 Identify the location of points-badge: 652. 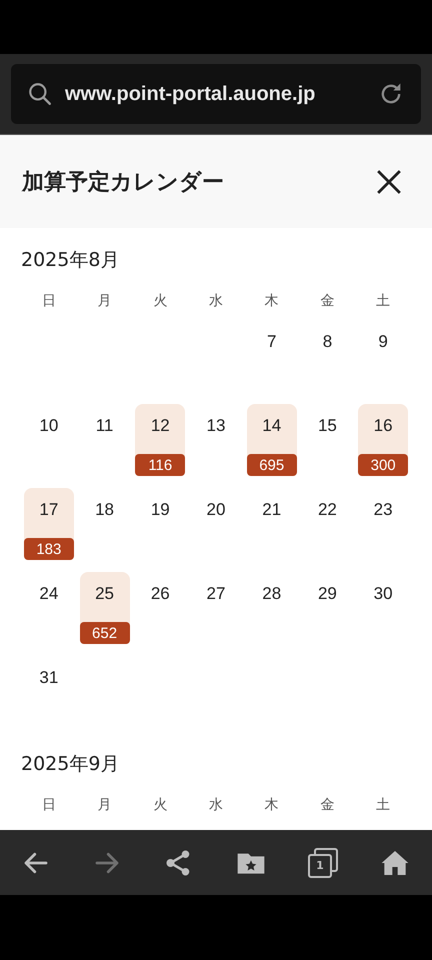
(105, 633).